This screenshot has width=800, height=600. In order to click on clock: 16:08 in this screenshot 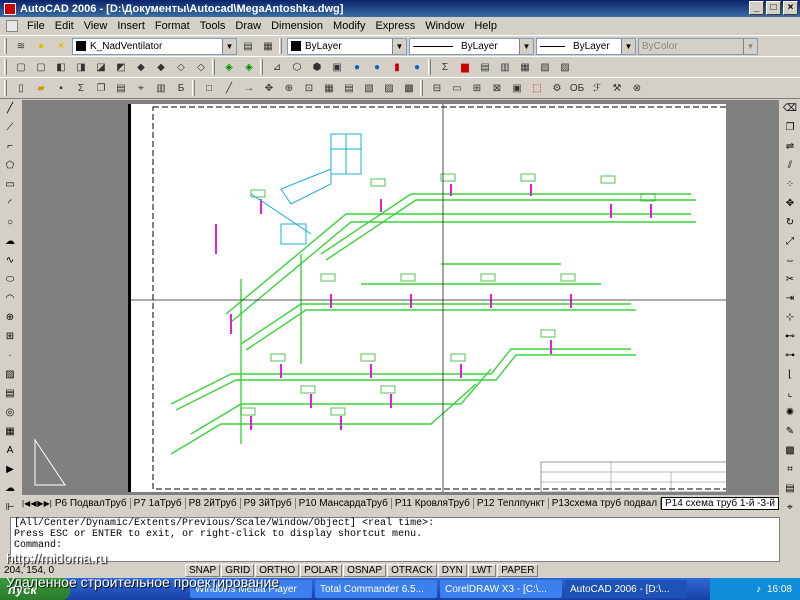, I will do `click(779, 589)`.